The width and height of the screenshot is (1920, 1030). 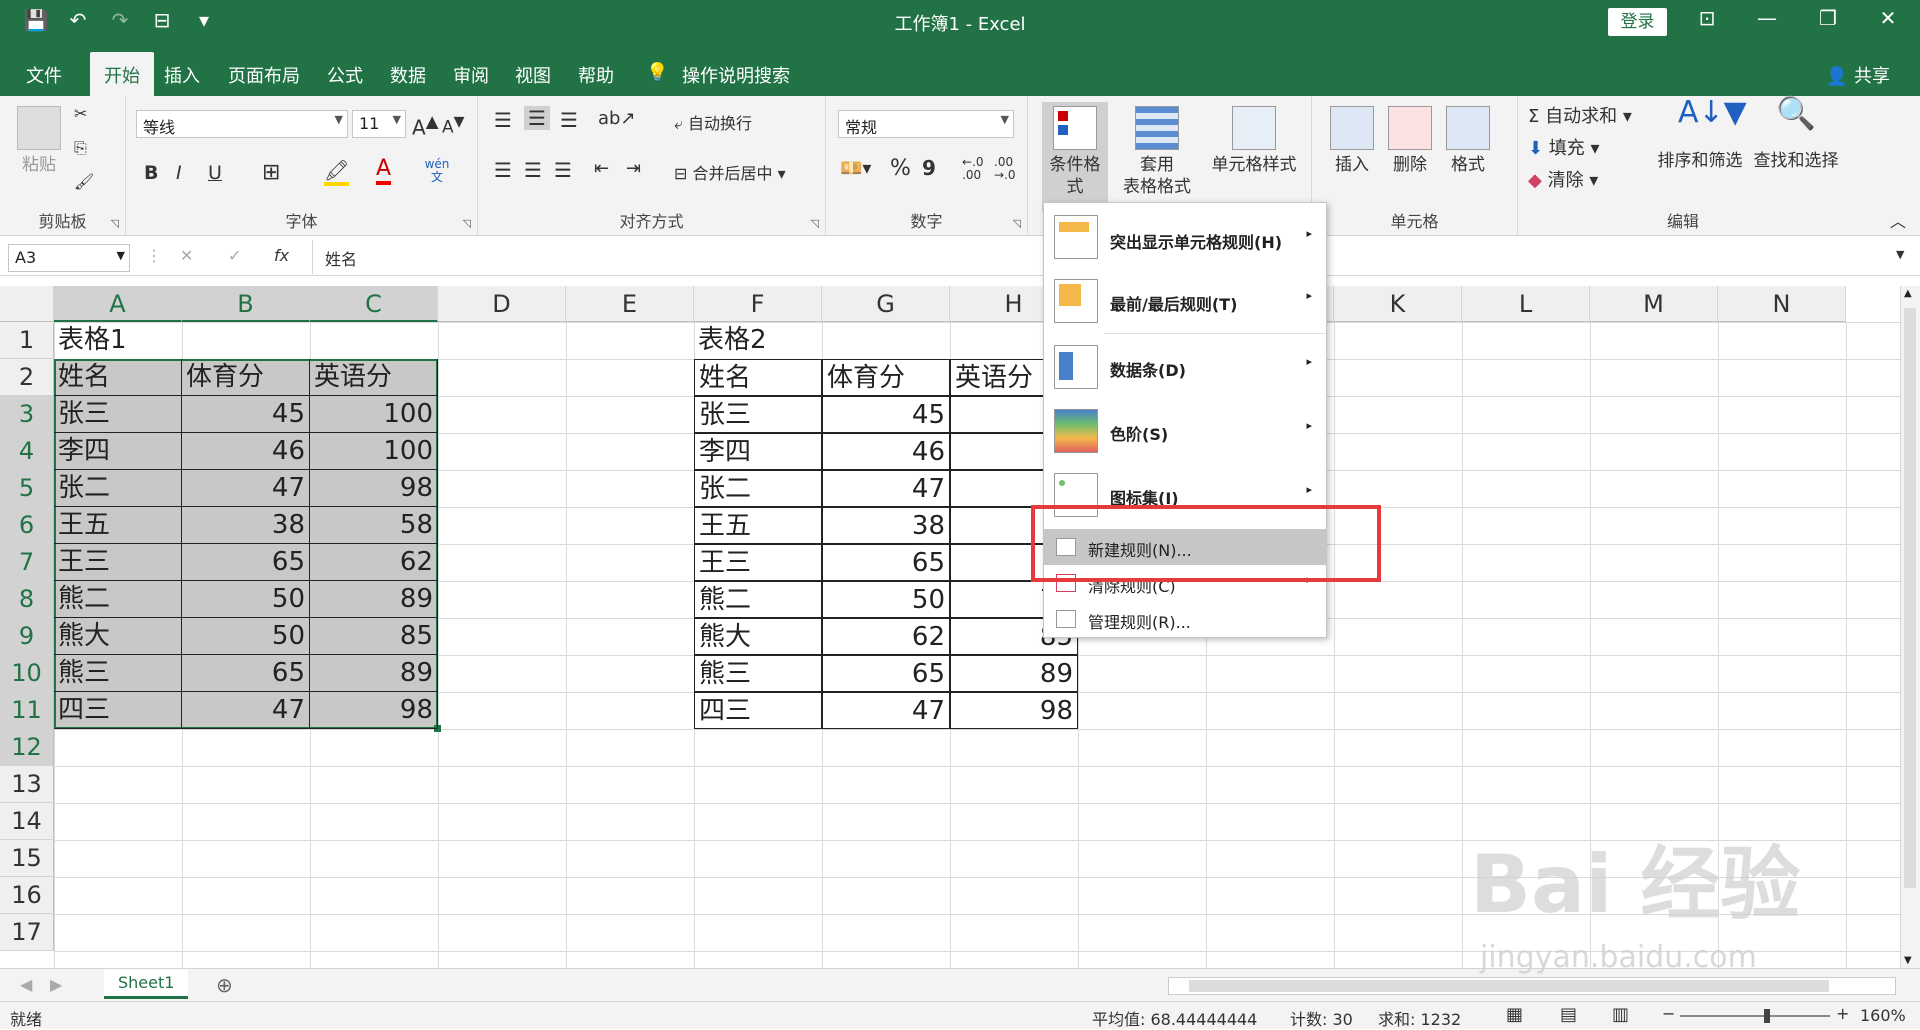 What do you see at coordinates (617, 118) in the screenshot?
I see `orientation-icon: ab↗` at bounding box center [617, 118].